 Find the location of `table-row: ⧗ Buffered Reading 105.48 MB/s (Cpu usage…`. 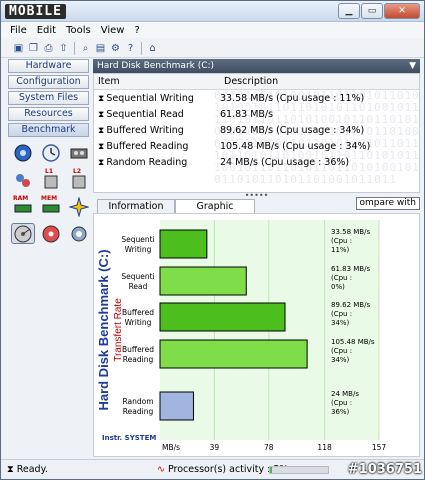

table-row: ⧗ Buffered Reading 105.48 MB/s (Cpu usage… is located at coordinates (256, 147).